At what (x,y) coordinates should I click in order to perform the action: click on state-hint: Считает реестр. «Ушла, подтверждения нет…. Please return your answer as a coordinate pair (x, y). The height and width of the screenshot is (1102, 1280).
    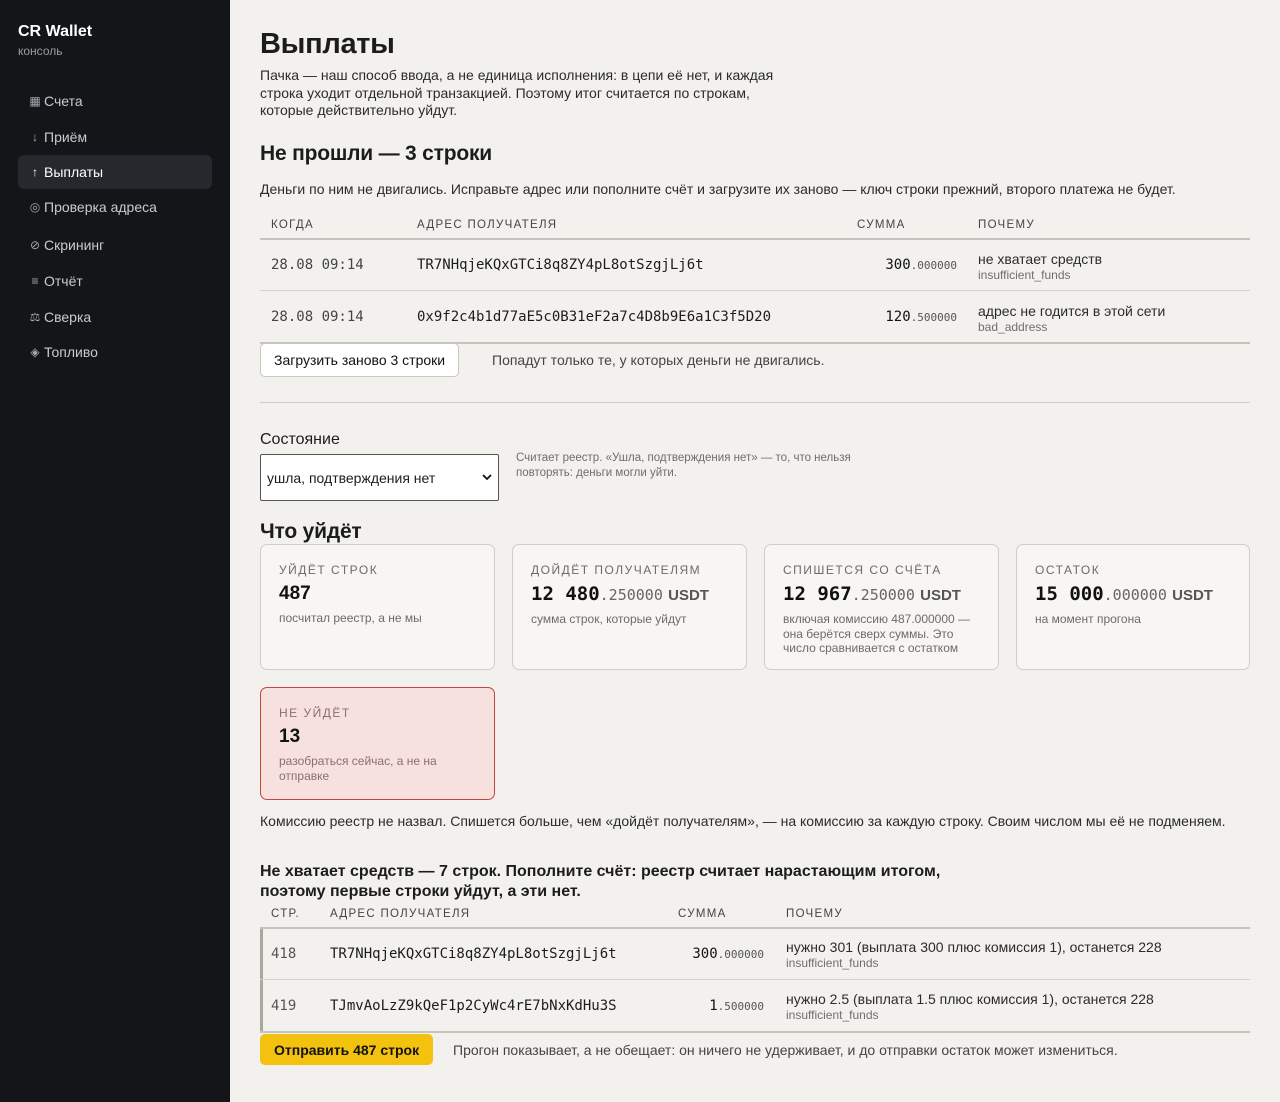
    Looking at the image, I should click on (683, 465).